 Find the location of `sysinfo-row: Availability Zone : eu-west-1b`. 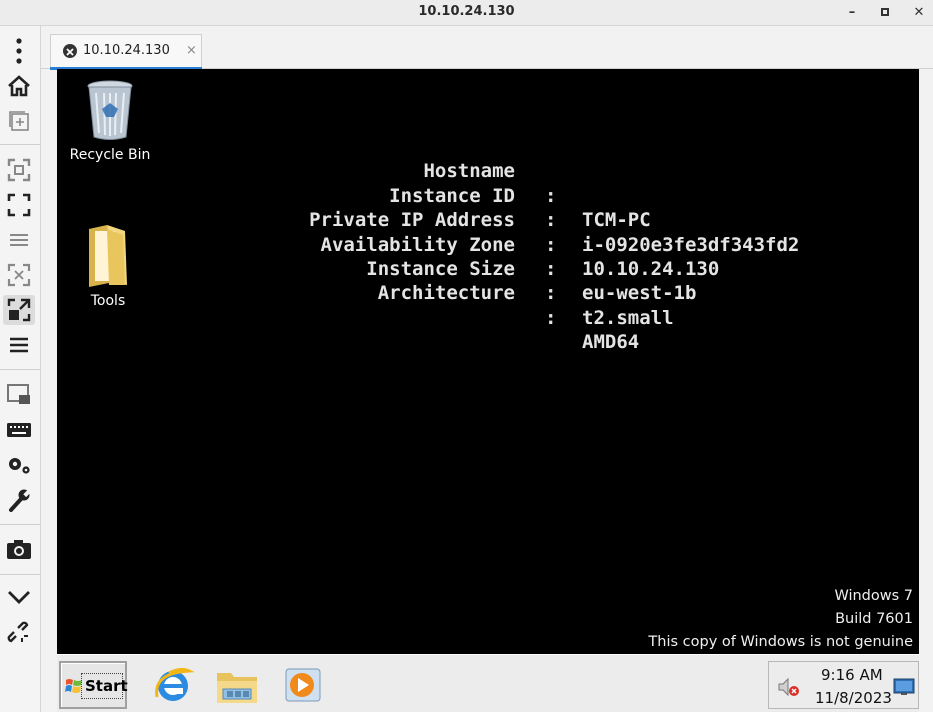

sysinfo-row: Availability Zone : eu-west-1b is located at coordinates (377, 256).